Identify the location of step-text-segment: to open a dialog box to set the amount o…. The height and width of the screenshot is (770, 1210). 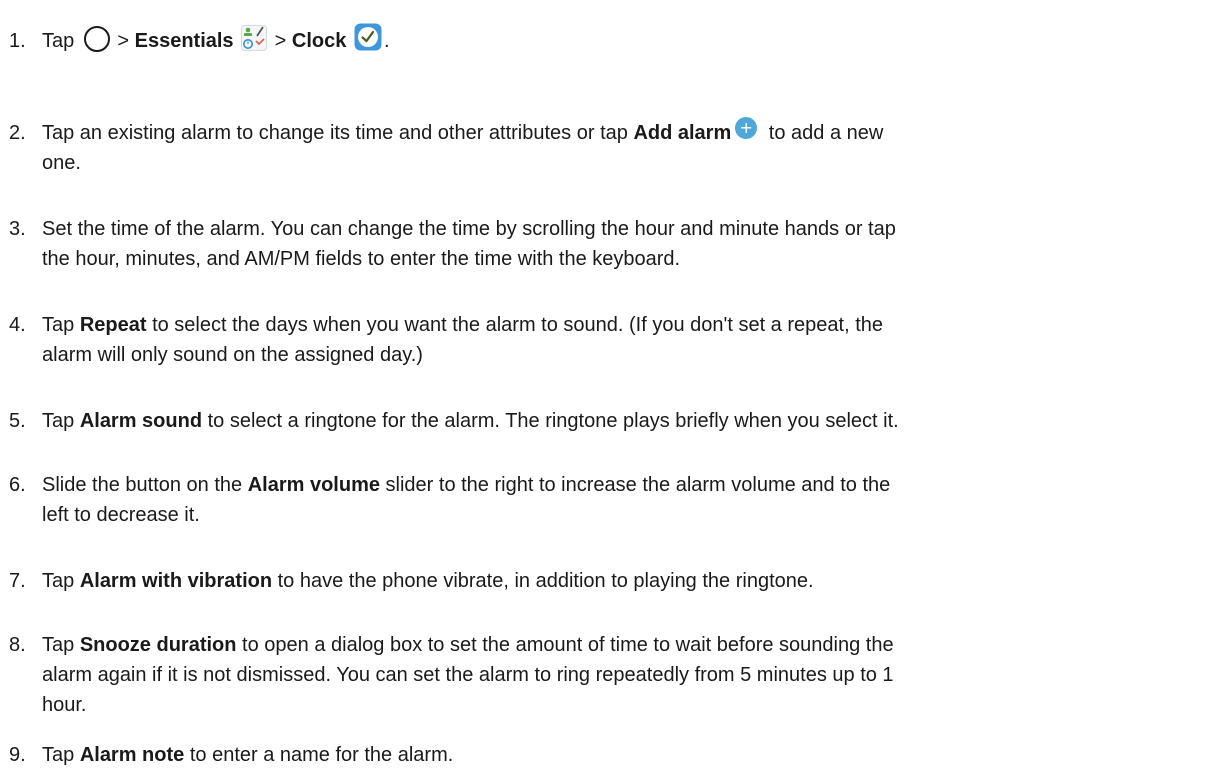
(565, 645).